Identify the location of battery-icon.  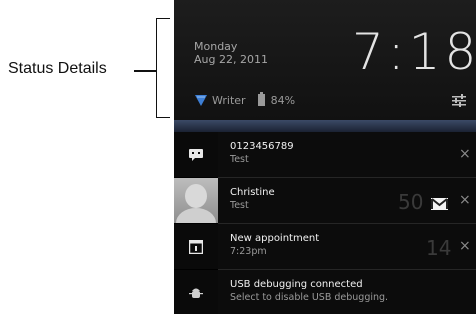
(261, 99).